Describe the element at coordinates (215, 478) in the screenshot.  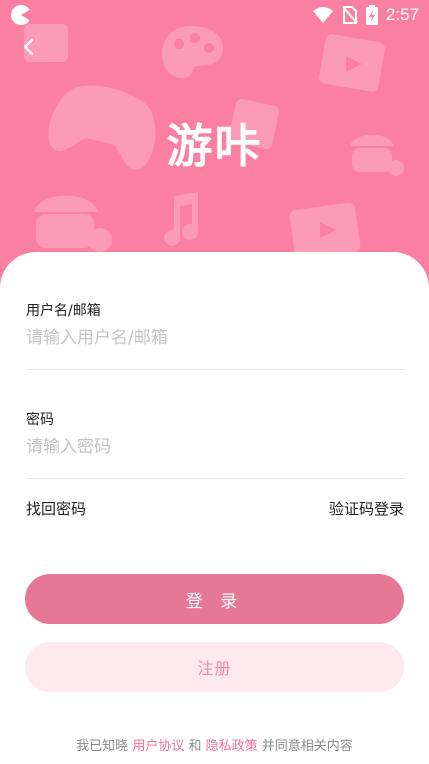
I see `password-divider` at that location.